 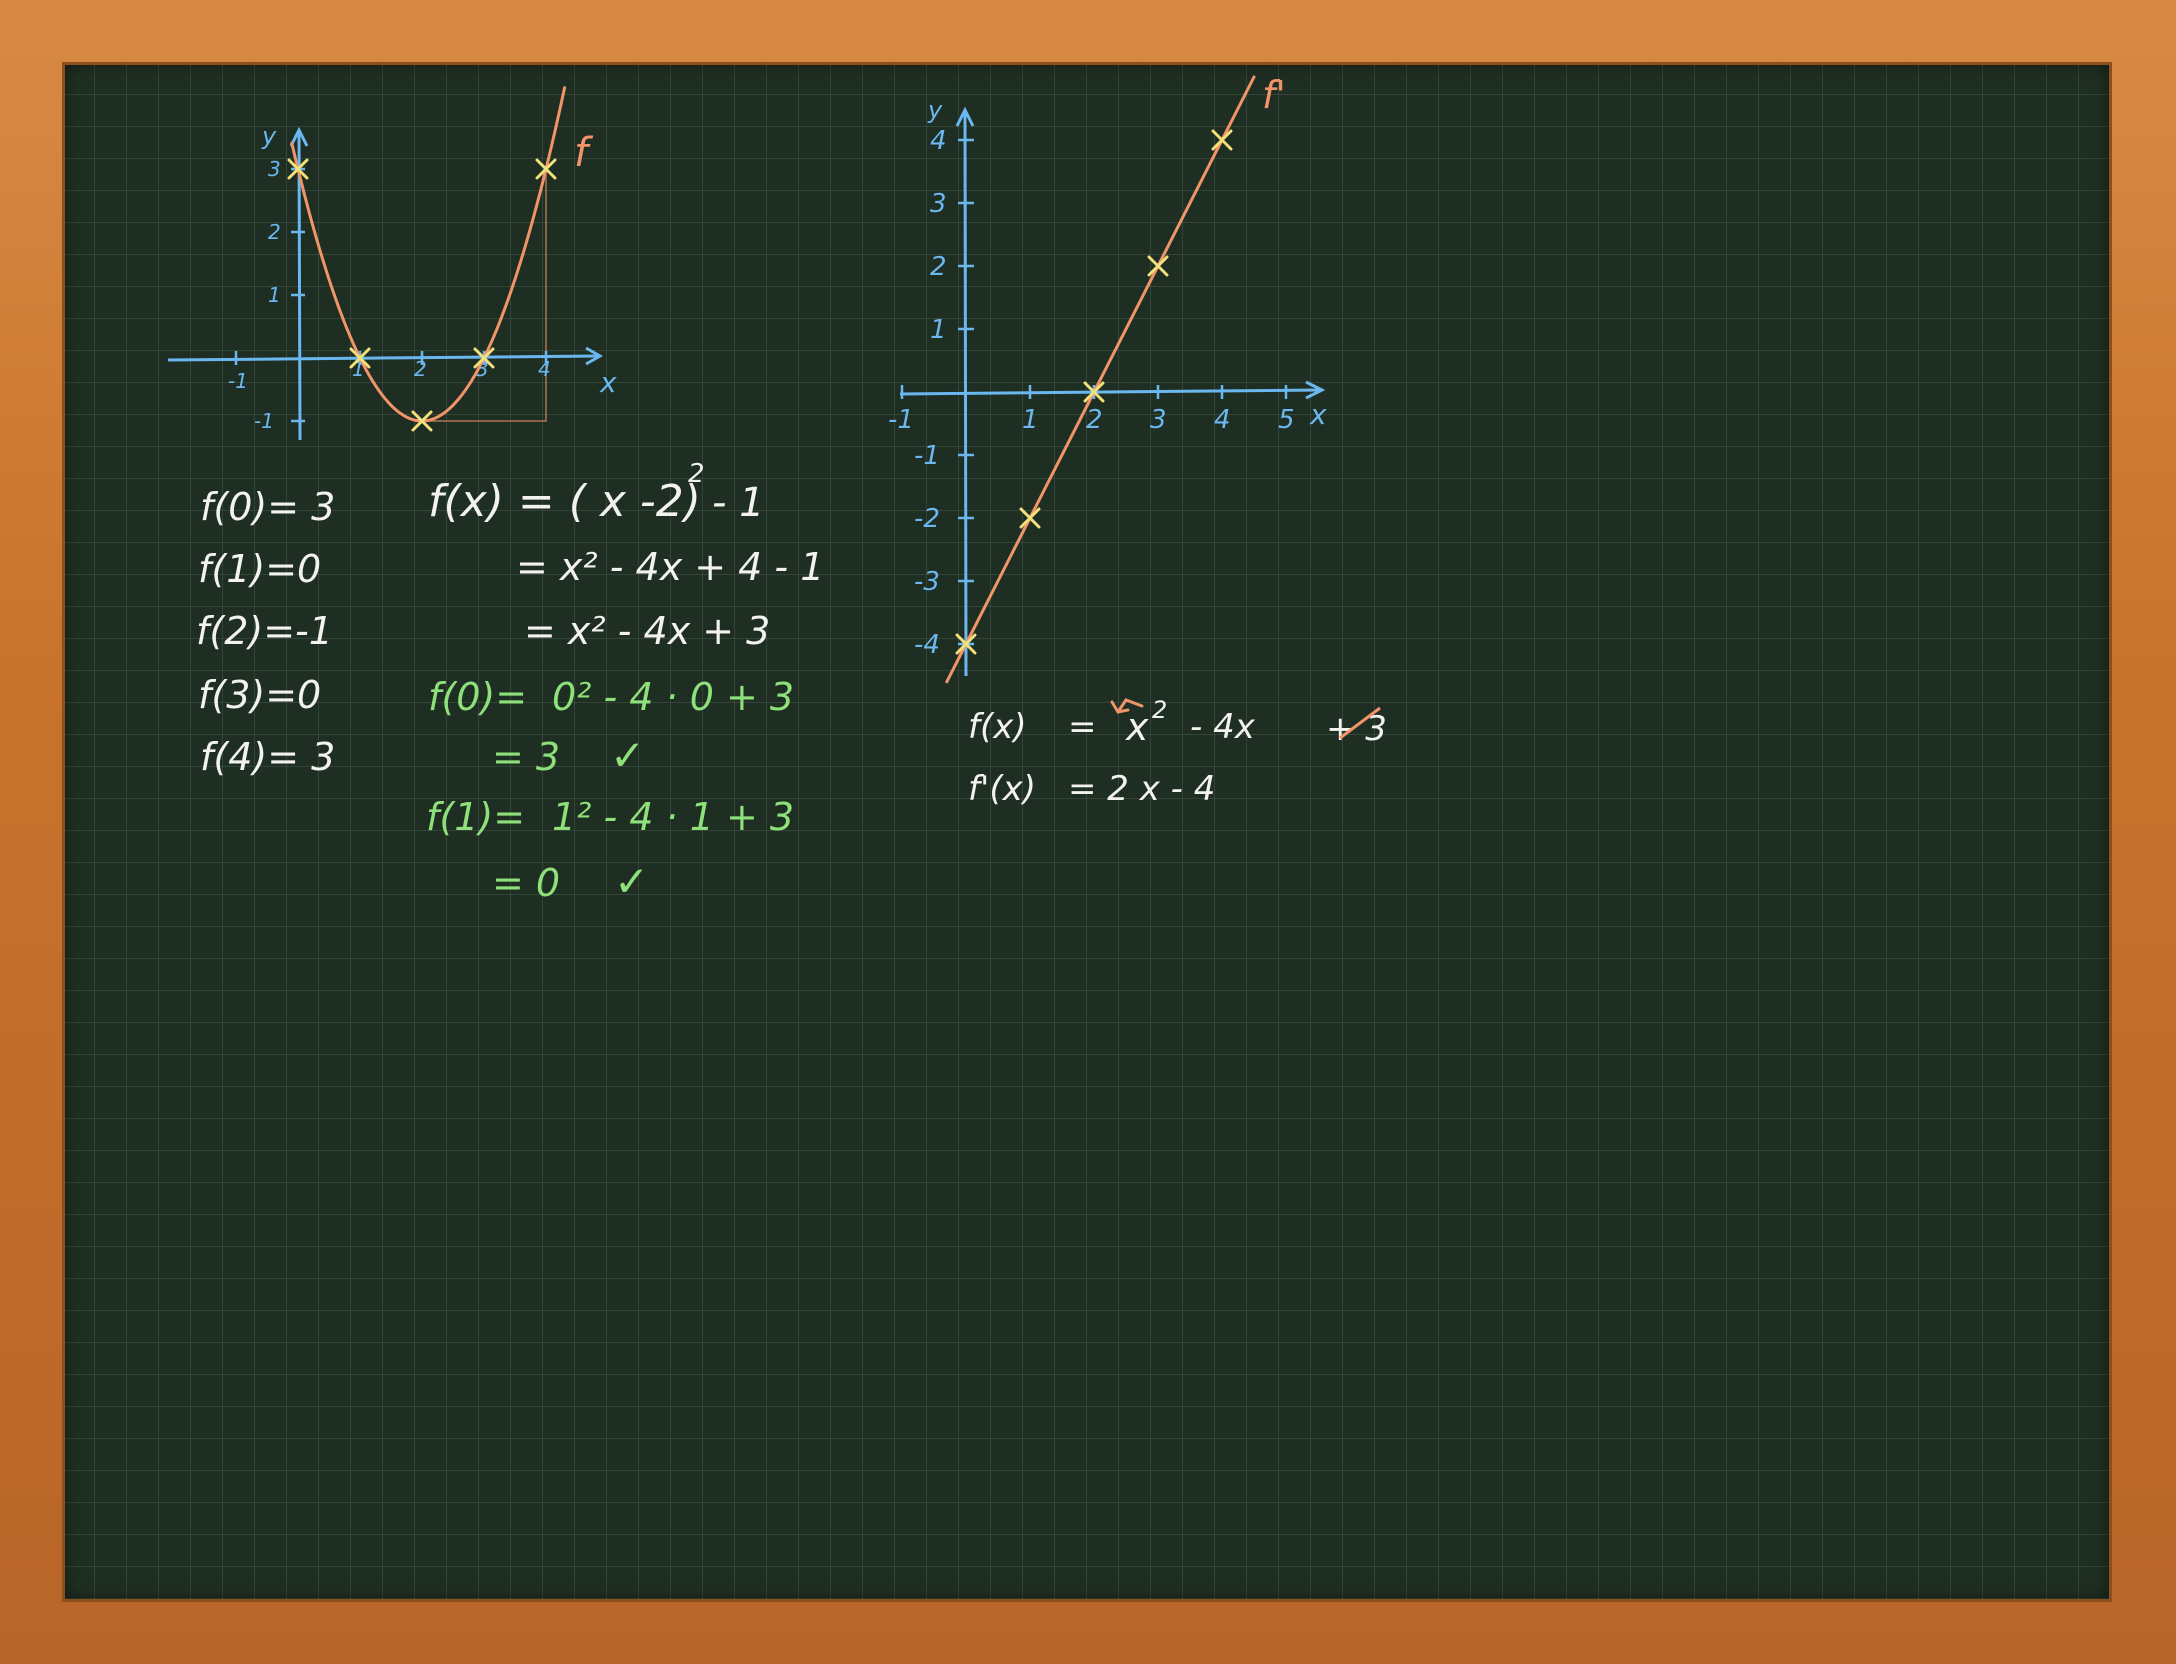 What do you see at coordinates (673, 817) in the screenshot?
I see `check2-rhs: 1² - 4 · 1 + 3` at bounding box center [673, 817].